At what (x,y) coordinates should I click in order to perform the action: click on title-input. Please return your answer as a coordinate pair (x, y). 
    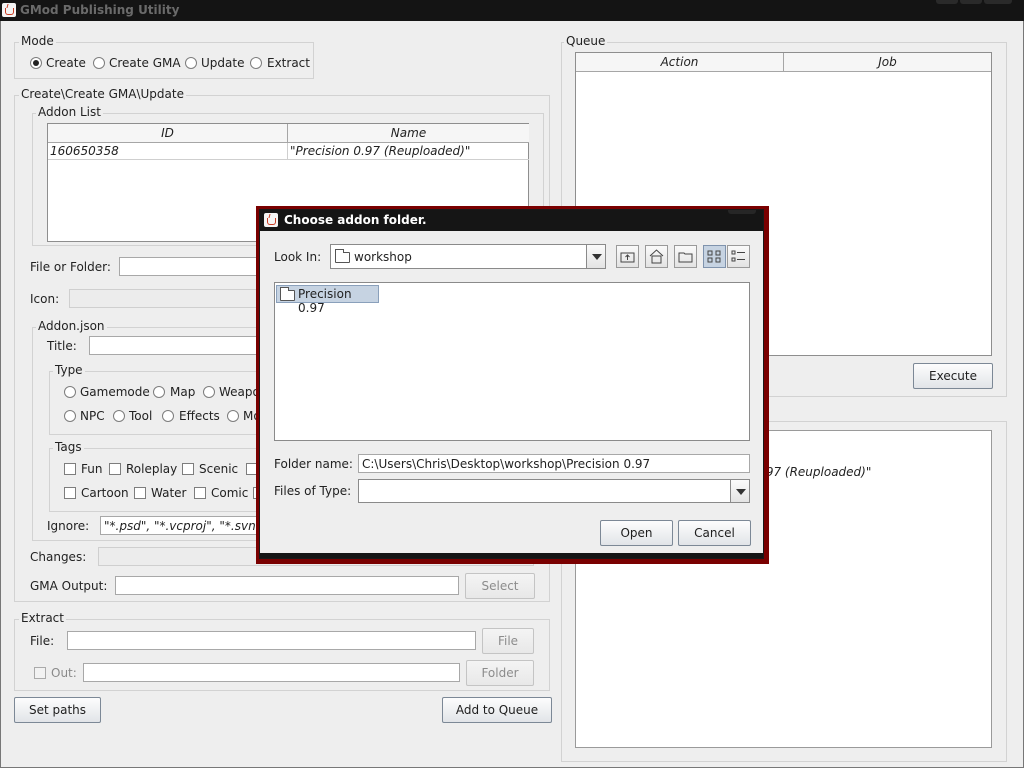
    Looking at the image, I should click on (174, 345).